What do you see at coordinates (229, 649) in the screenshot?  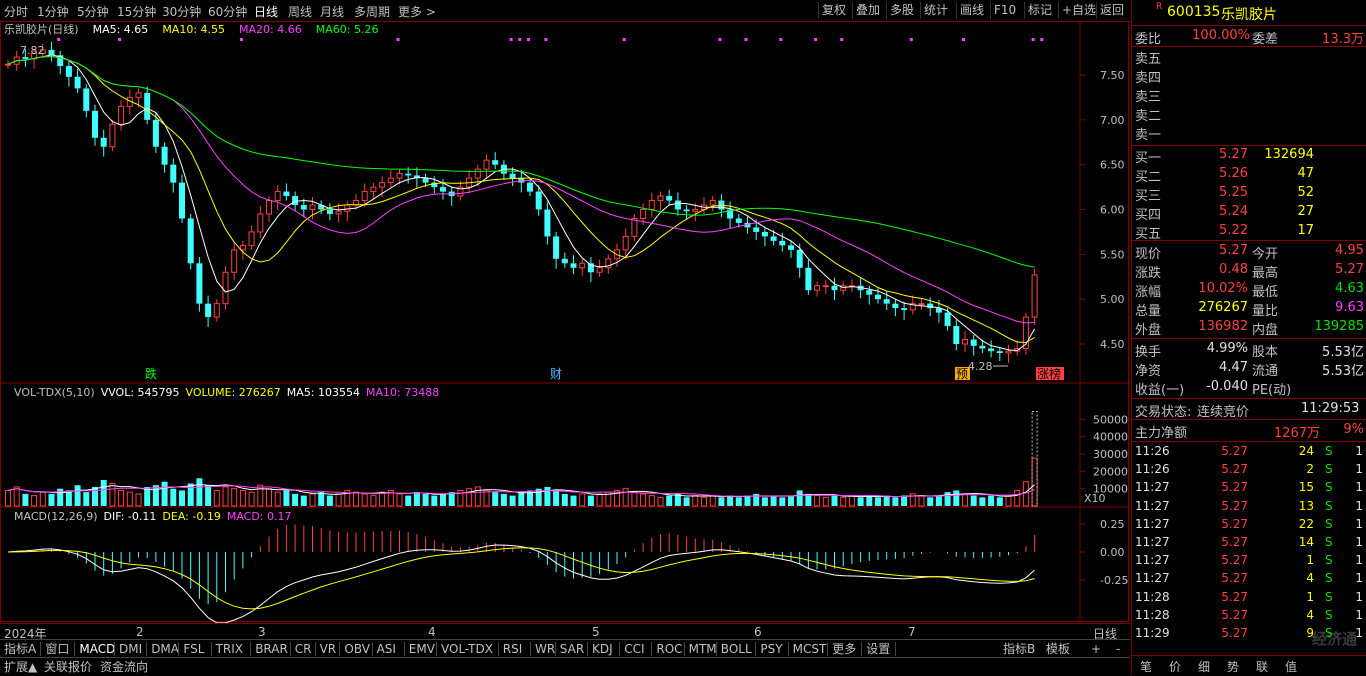 I see `indicator-tab-6: TRIX` at bounding box center [229, 649].